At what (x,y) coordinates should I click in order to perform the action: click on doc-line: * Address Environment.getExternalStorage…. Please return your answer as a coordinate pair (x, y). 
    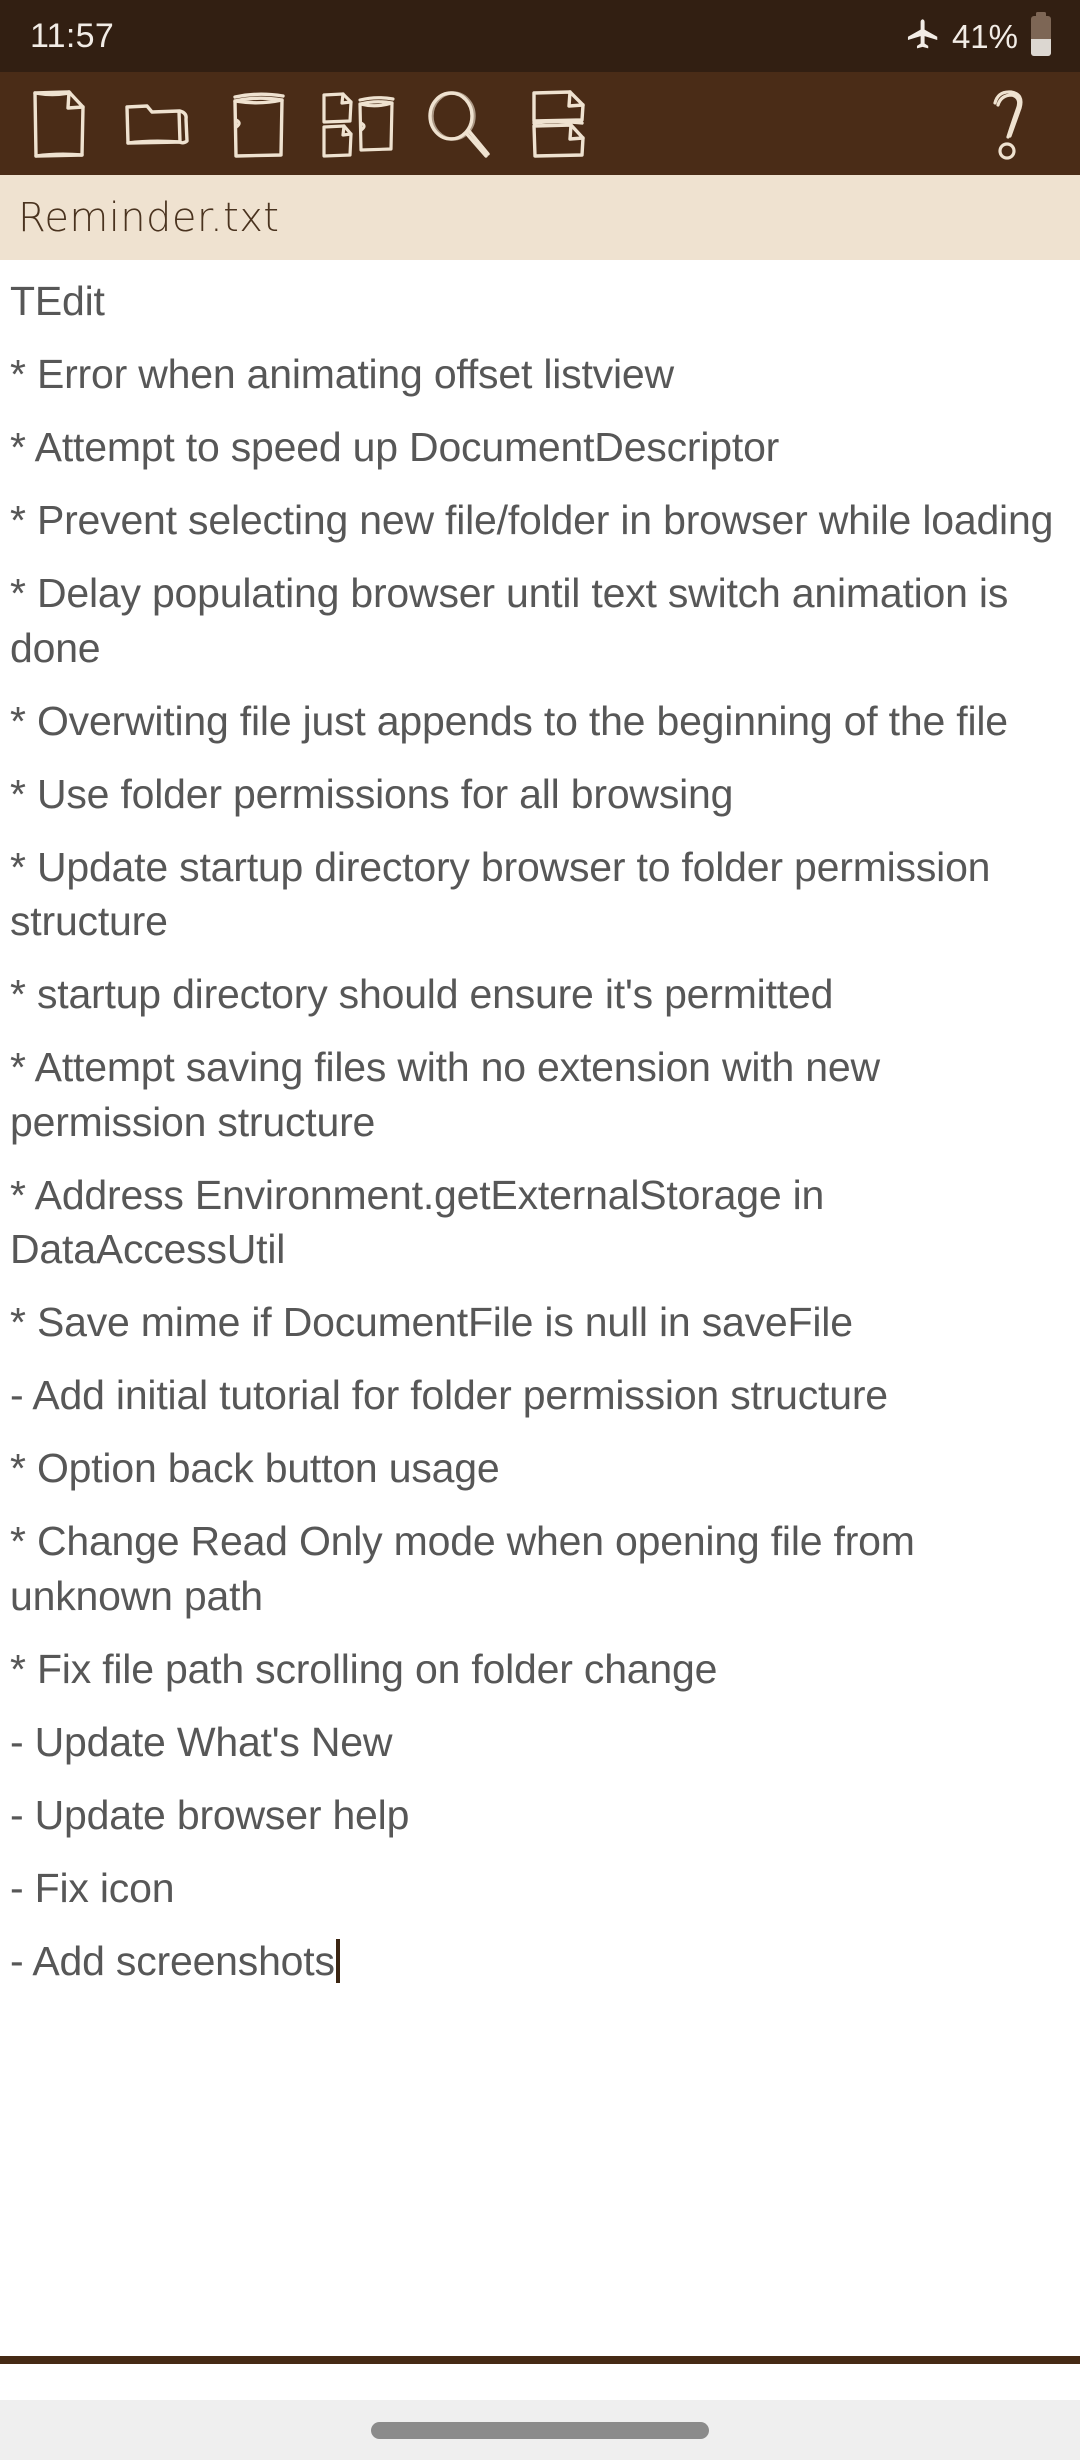
    Looking at the image, I should click on (423, 1222).